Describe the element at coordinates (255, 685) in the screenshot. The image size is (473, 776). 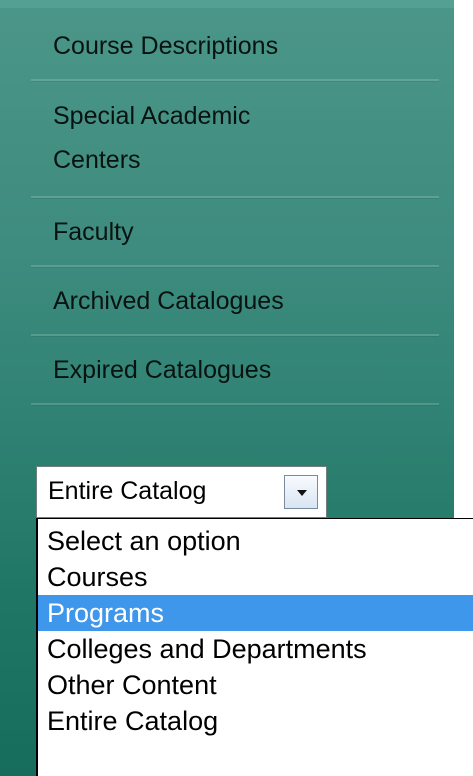
I see `search-scope-option-other-content: Other Content` at that location.